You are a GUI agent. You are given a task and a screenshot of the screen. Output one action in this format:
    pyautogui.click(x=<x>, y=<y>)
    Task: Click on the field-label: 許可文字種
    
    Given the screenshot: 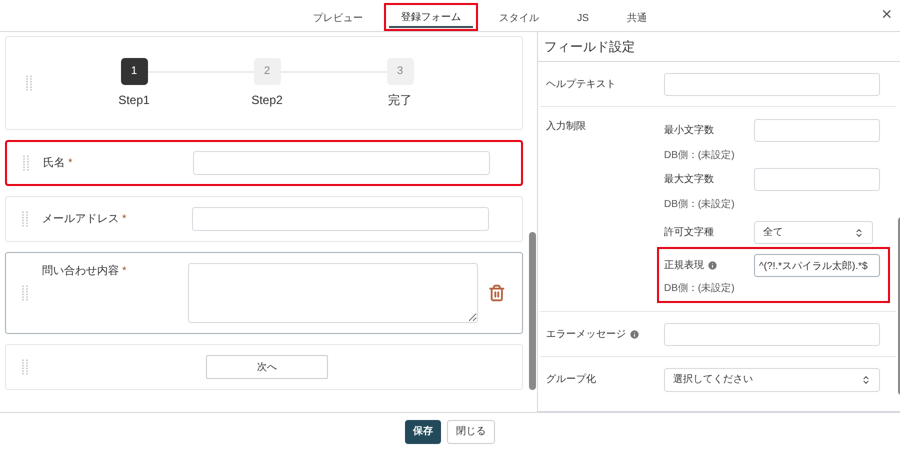 What is the action you would take?
    pyautogui.click(x=689, y=233)
    